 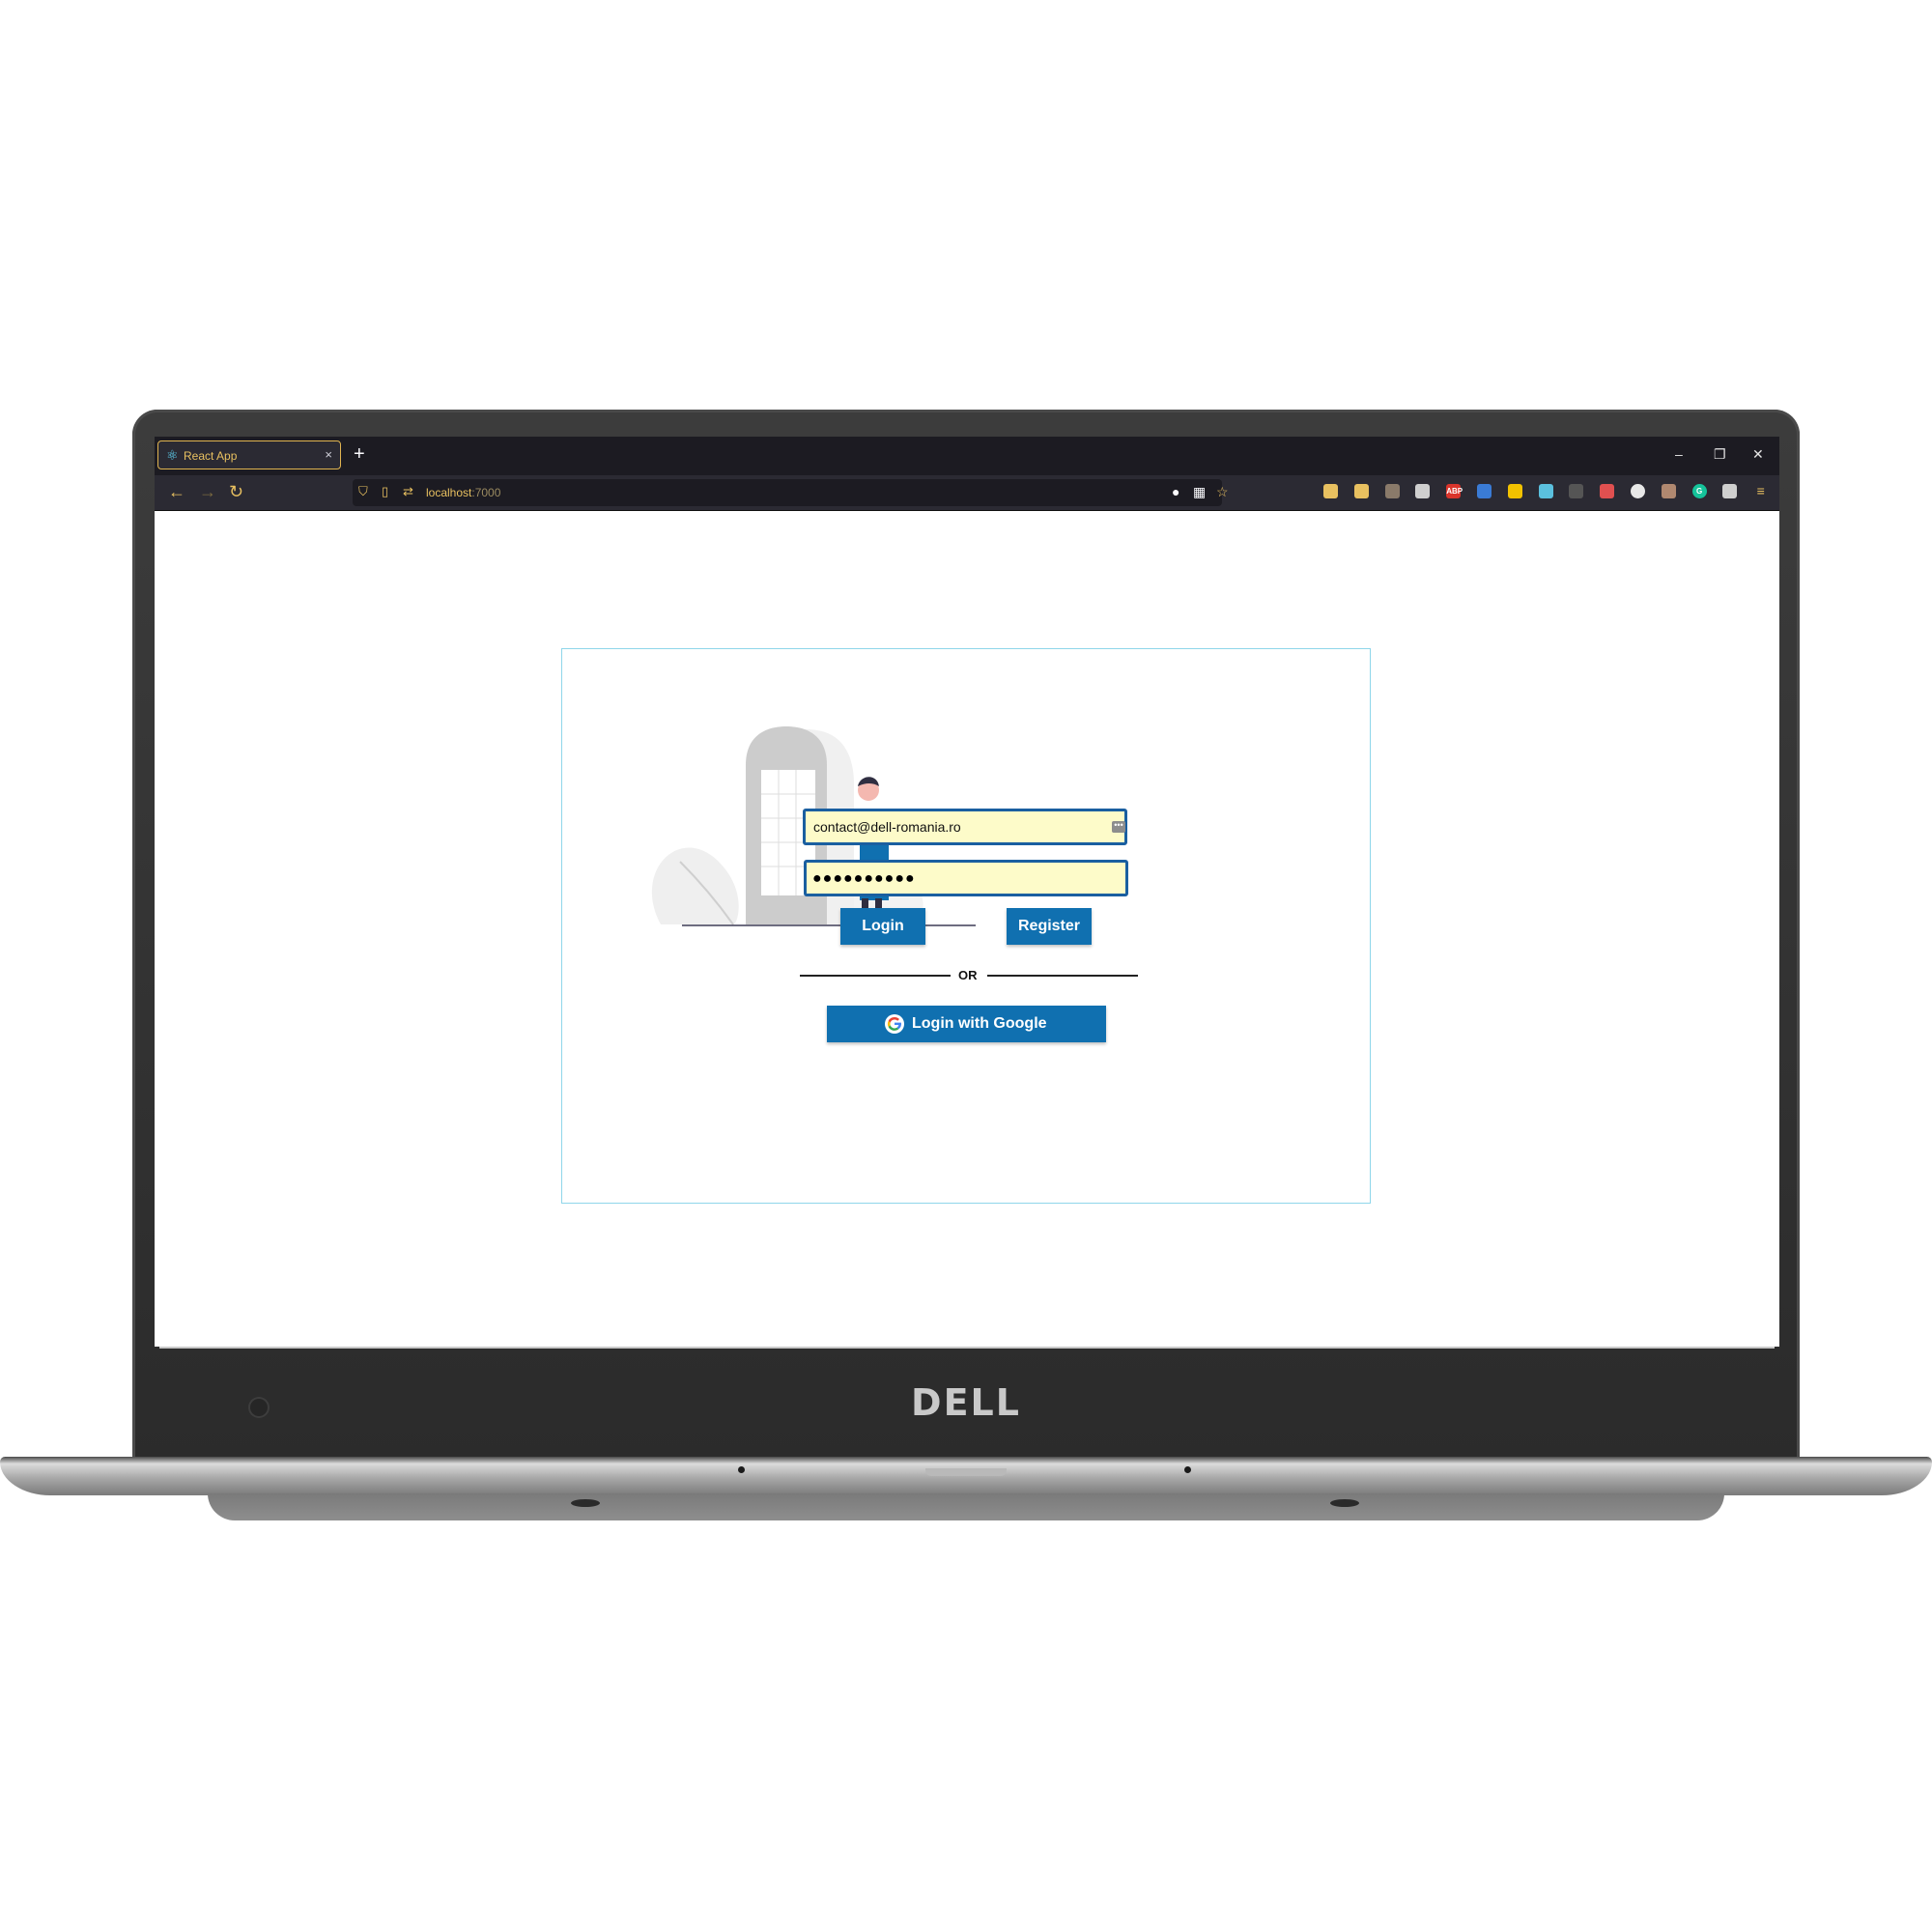 I want to click on back-button: ←, so click(x=176, y=491).